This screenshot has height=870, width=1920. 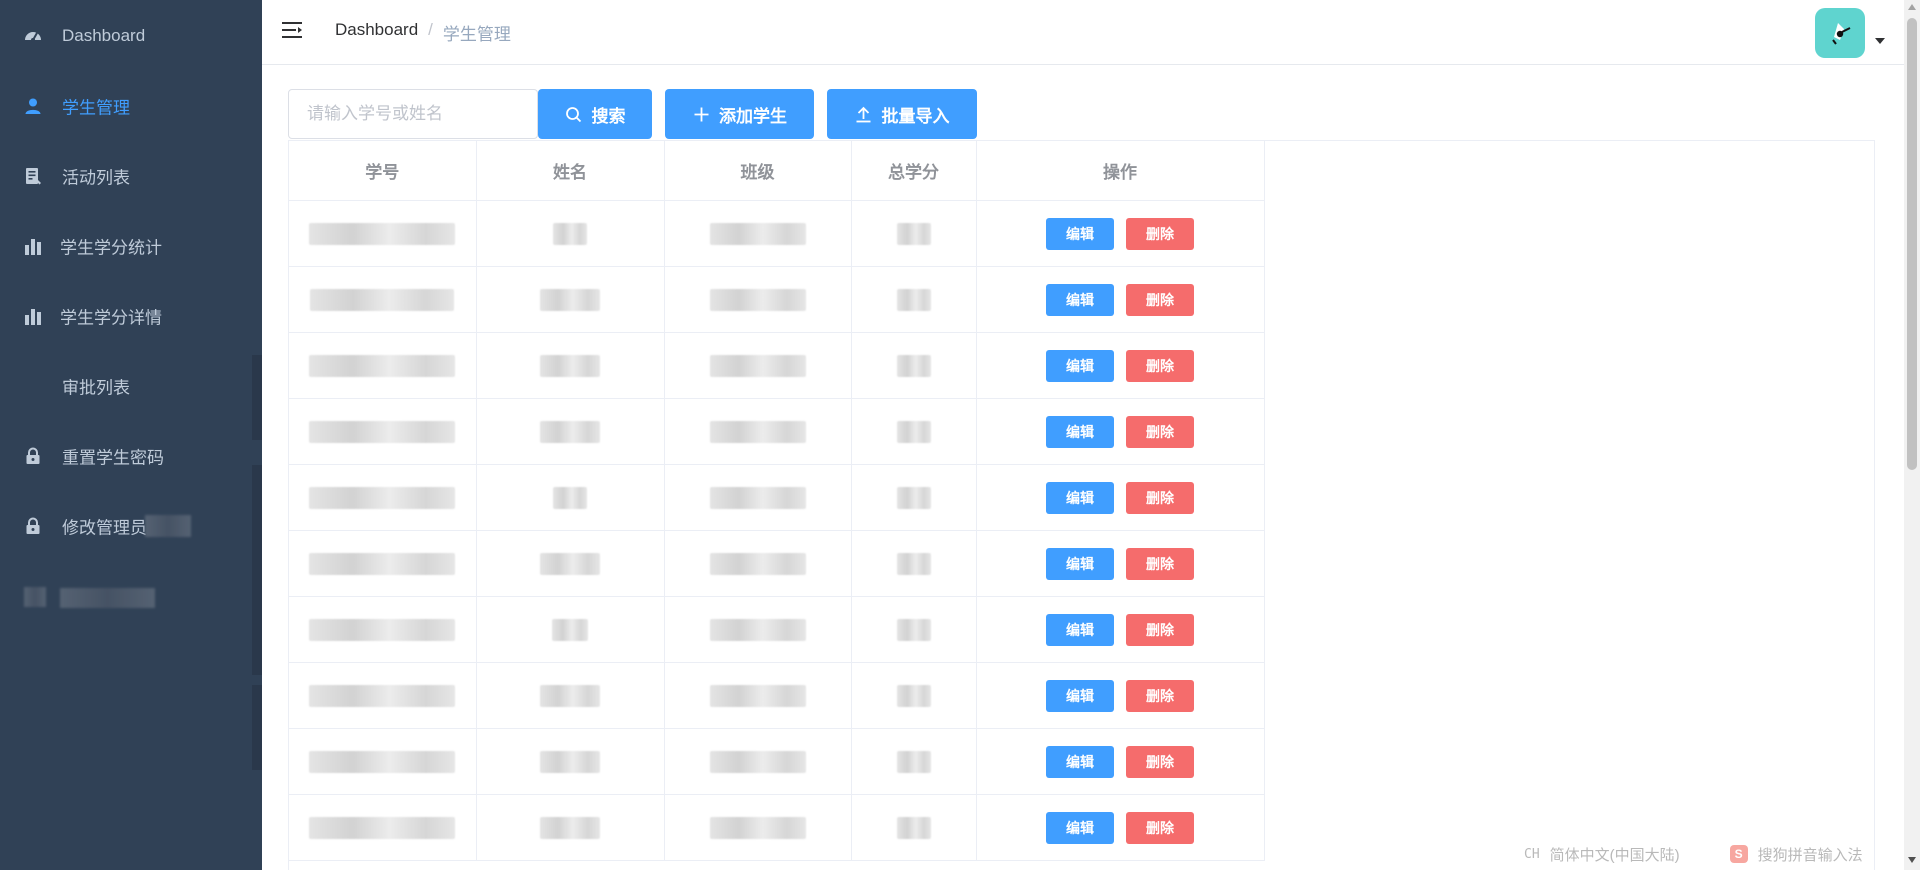 I want to click on sidebar-item-approval-list: 审批列表, so click(x=131, y=386).